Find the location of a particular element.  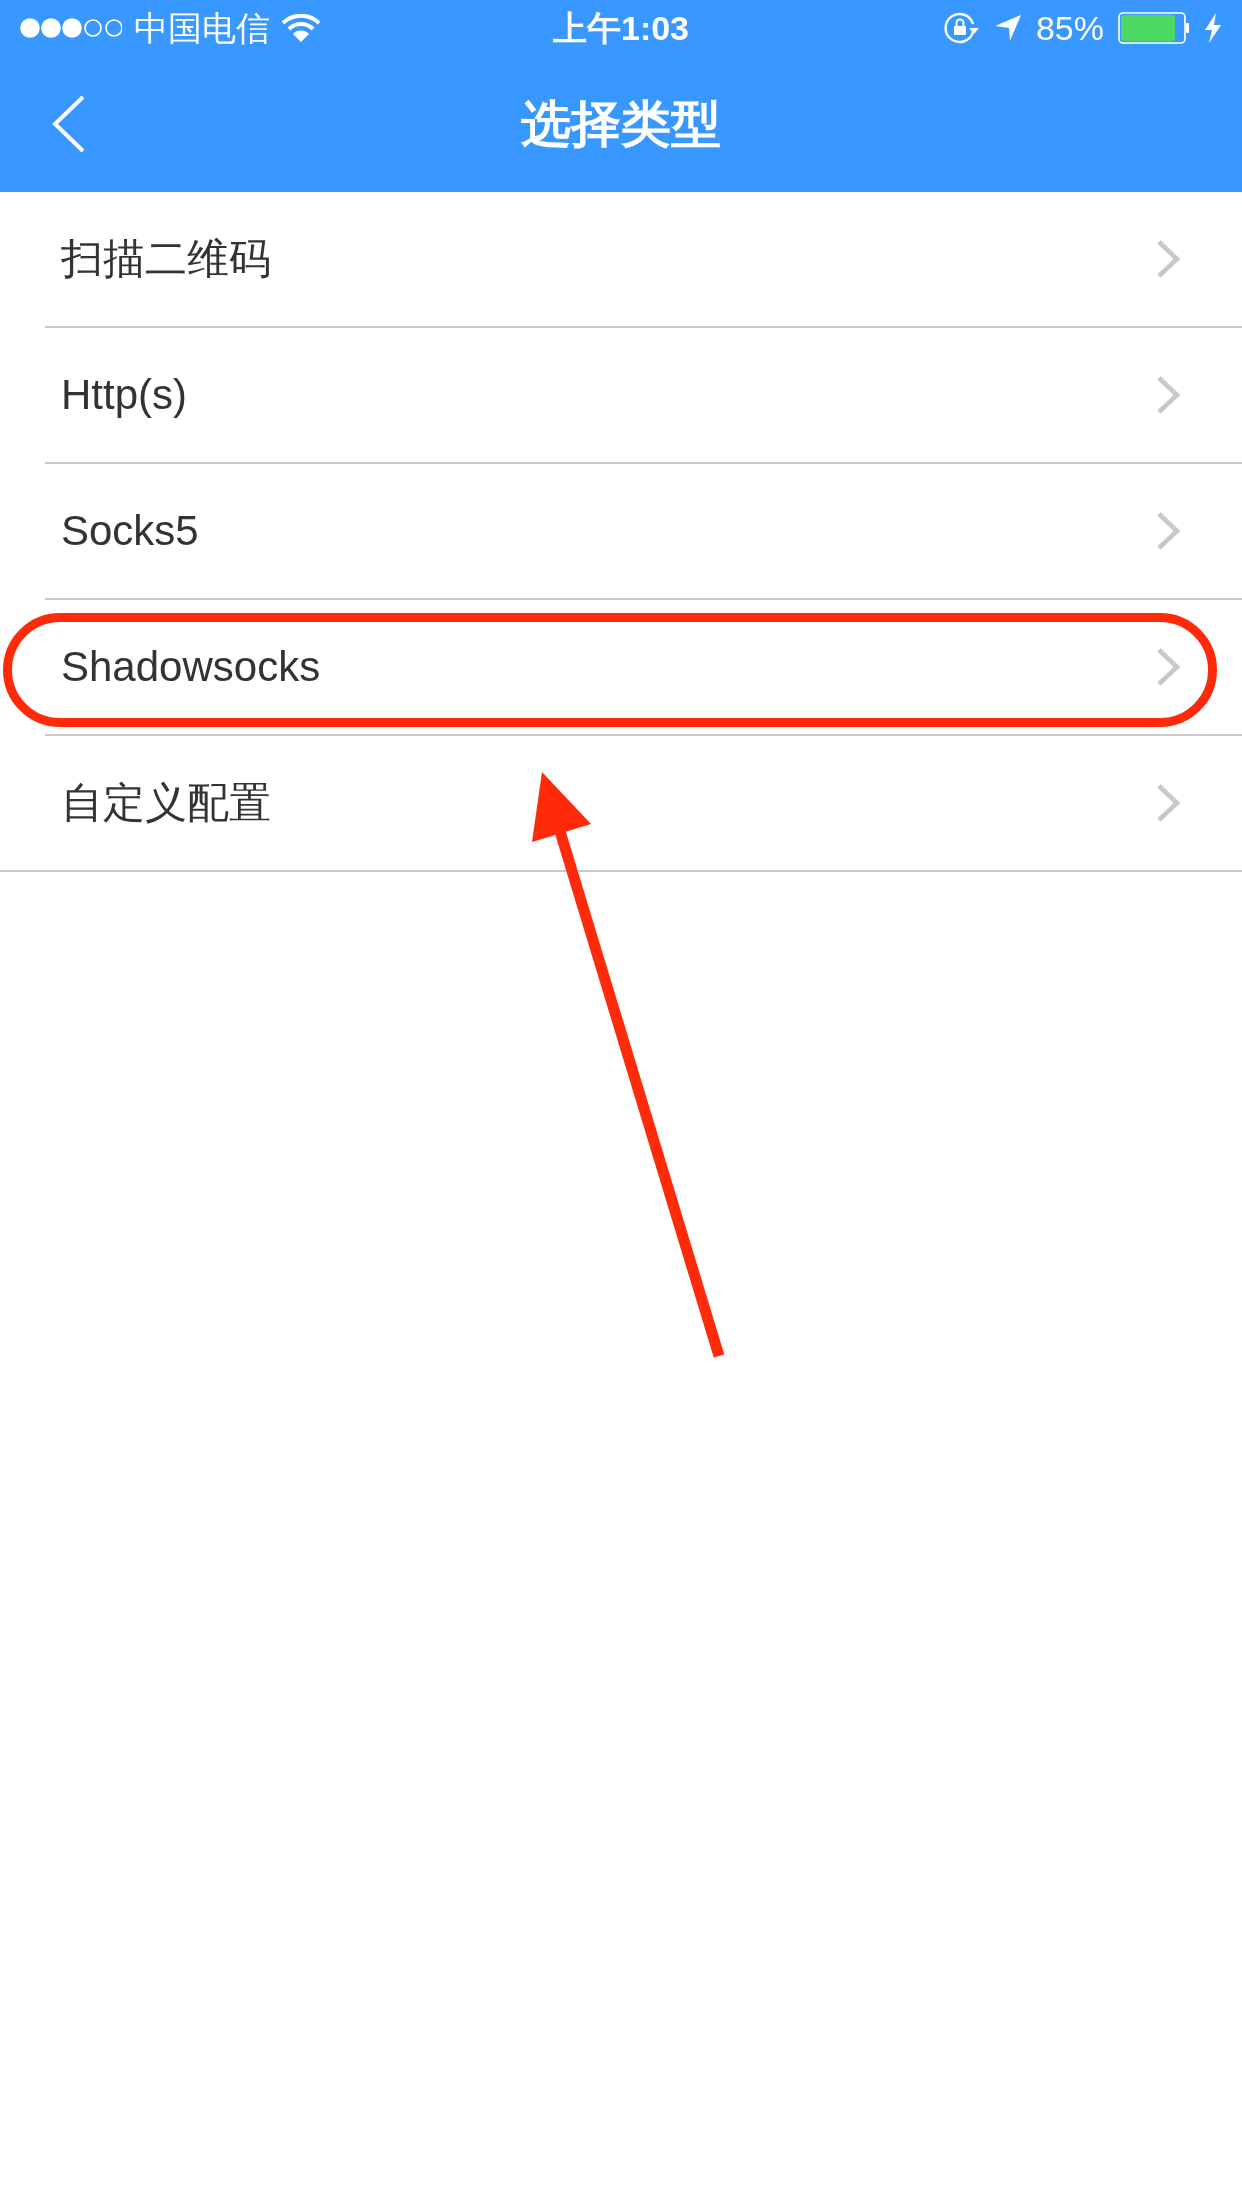

battery-icon is located at coordinates (1154, 28).